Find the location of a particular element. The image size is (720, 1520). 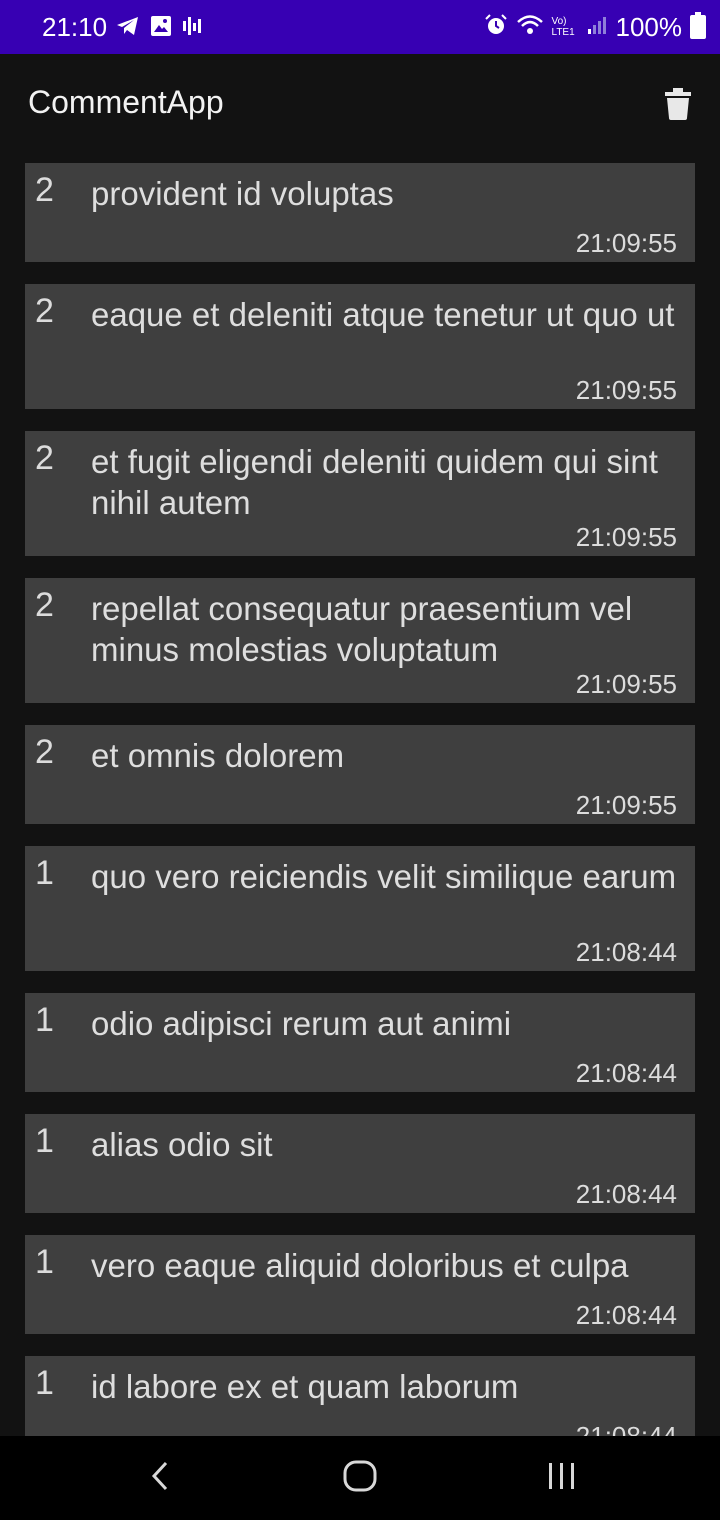

back-button is located at coordinates (160, 1478).